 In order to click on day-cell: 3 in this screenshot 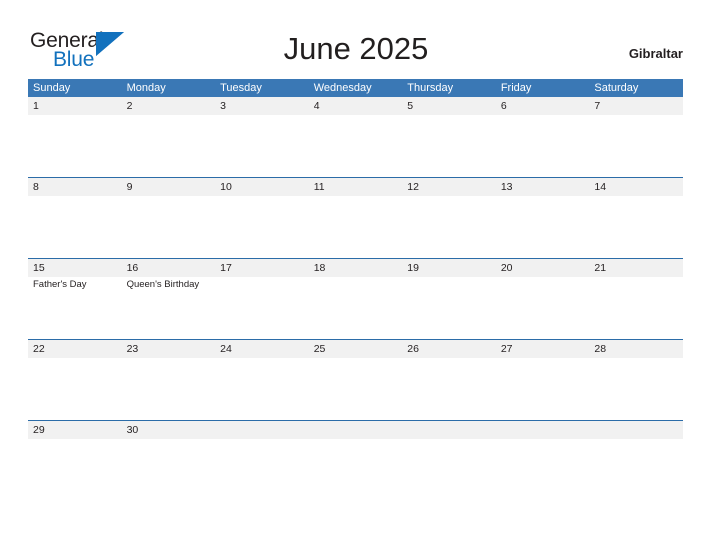, I will do `click(262, 106)`.